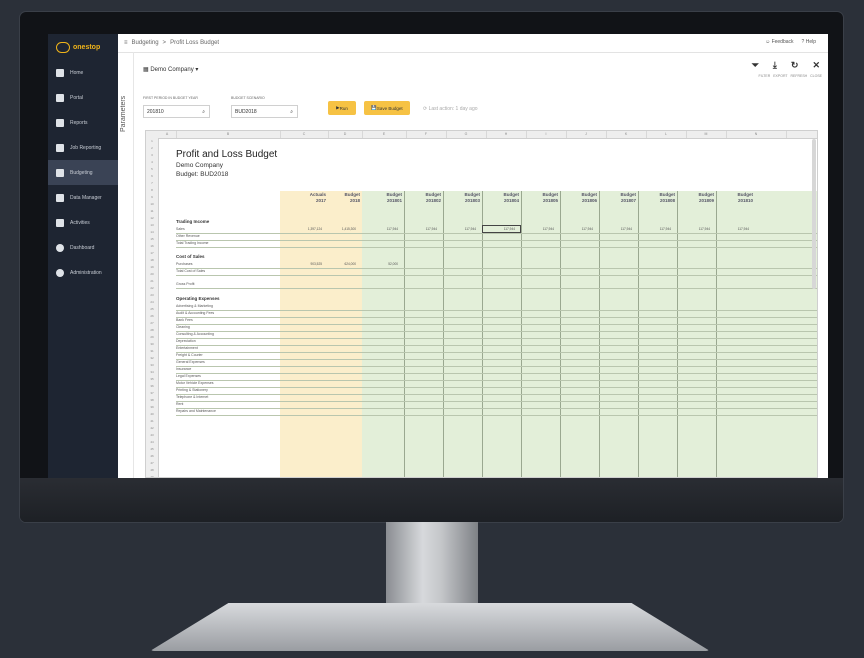 The image size is (864, 658). Describe the element at coordinates (666, 134) in the screenshot. I see `column-letter: L` at that location.